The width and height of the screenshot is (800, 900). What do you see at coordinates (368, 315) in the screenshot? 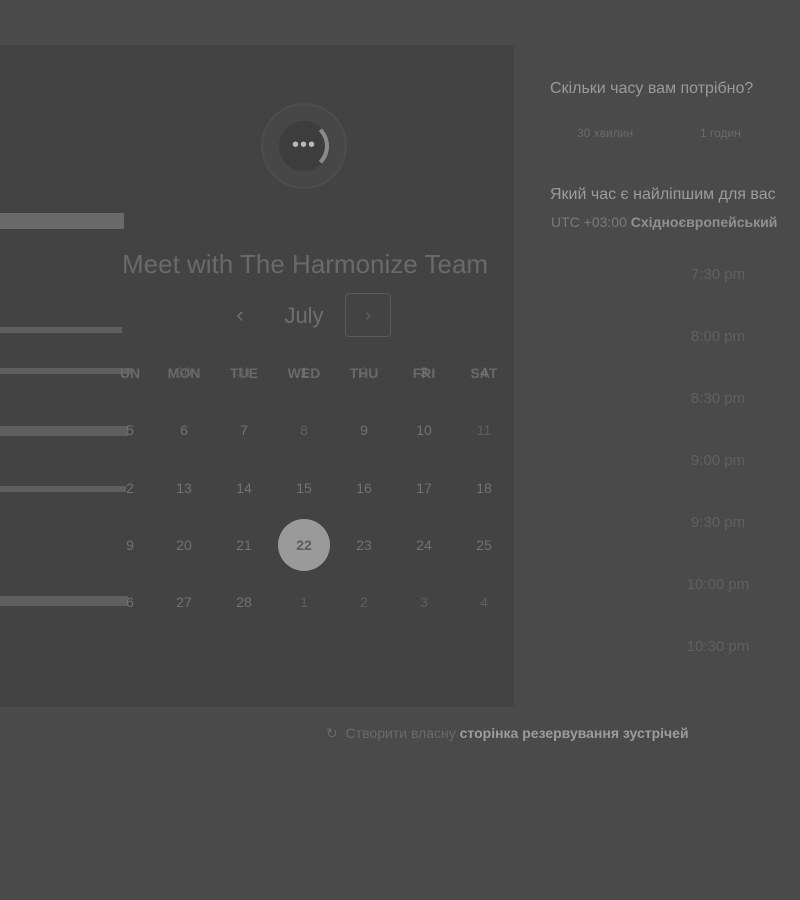
I see `next-month-button: ›` at bounding box center [368, 315].